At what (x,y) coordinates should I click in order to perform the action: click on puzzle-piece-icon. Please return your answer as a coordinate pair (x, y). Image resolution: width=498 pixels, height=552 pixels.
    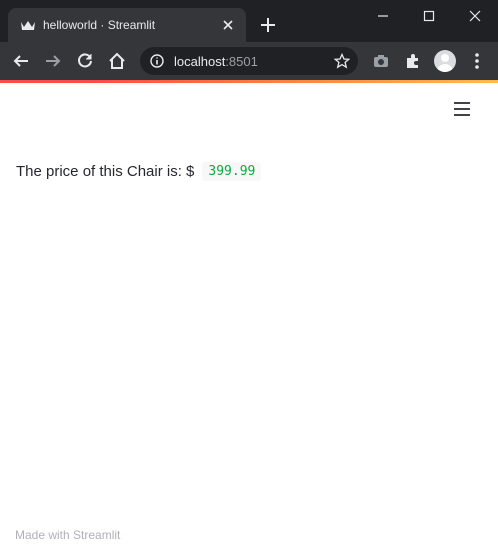
    Looking at the image, I should click on (412, 61).